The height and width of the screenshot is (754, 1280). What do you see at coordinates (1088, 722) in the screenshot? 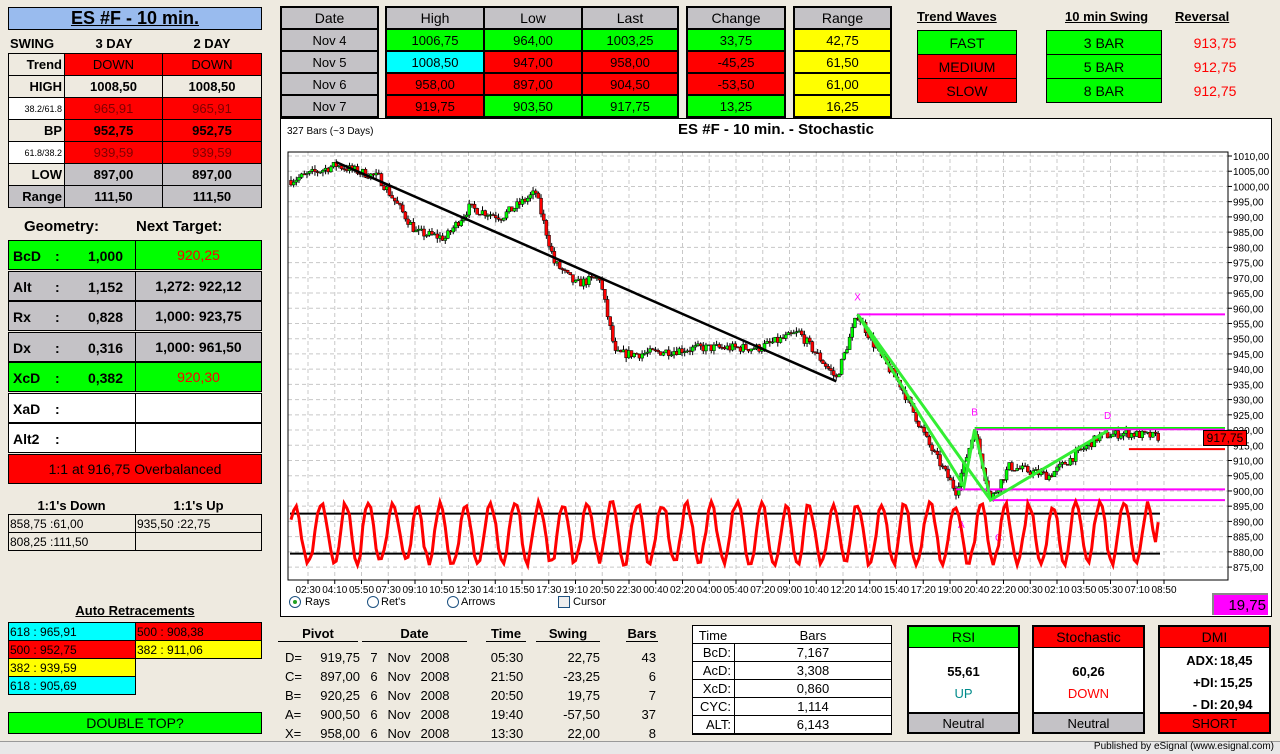
I see `stoch-status: Neutral` at bounding box center [1088, 722].